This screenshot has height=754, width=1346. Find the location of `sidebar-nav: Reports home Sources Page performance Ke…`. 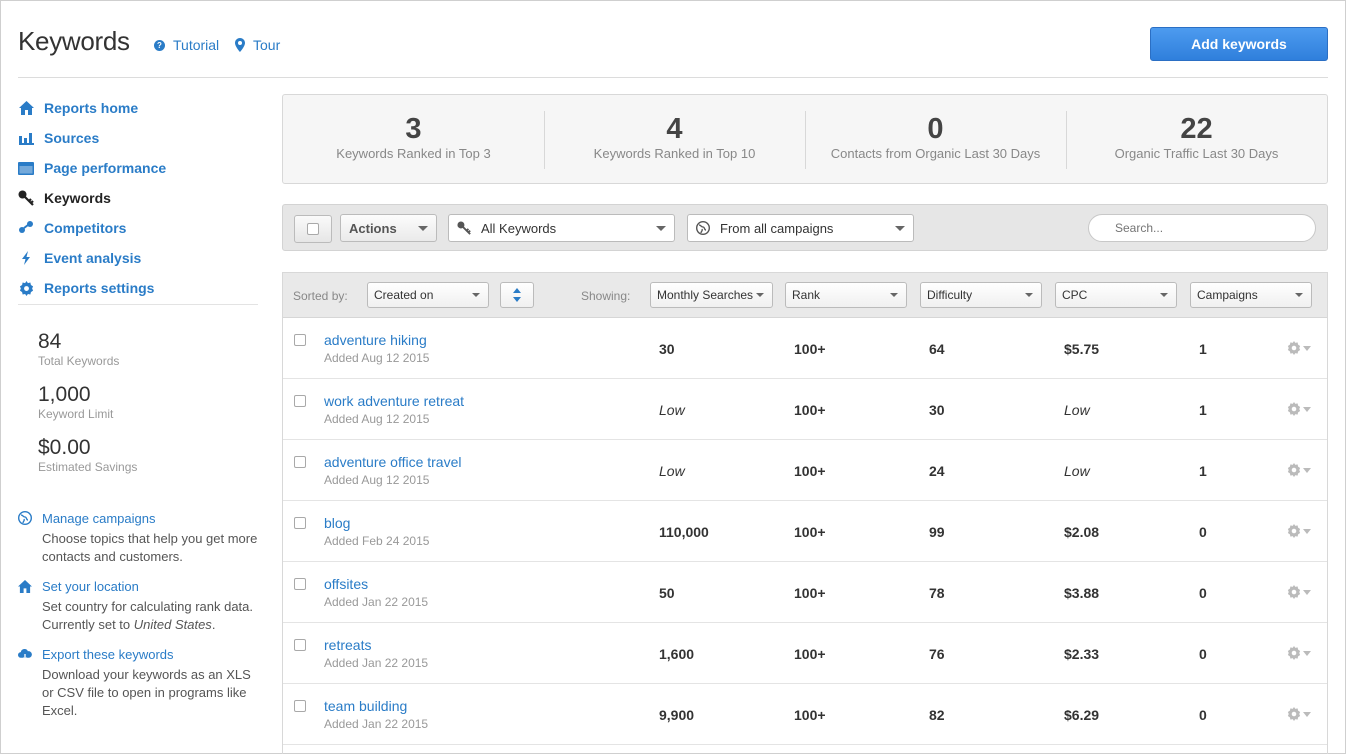

sidebar-nav: Reports home Sources Page performance Ke… is located at coordinates (138, 198).